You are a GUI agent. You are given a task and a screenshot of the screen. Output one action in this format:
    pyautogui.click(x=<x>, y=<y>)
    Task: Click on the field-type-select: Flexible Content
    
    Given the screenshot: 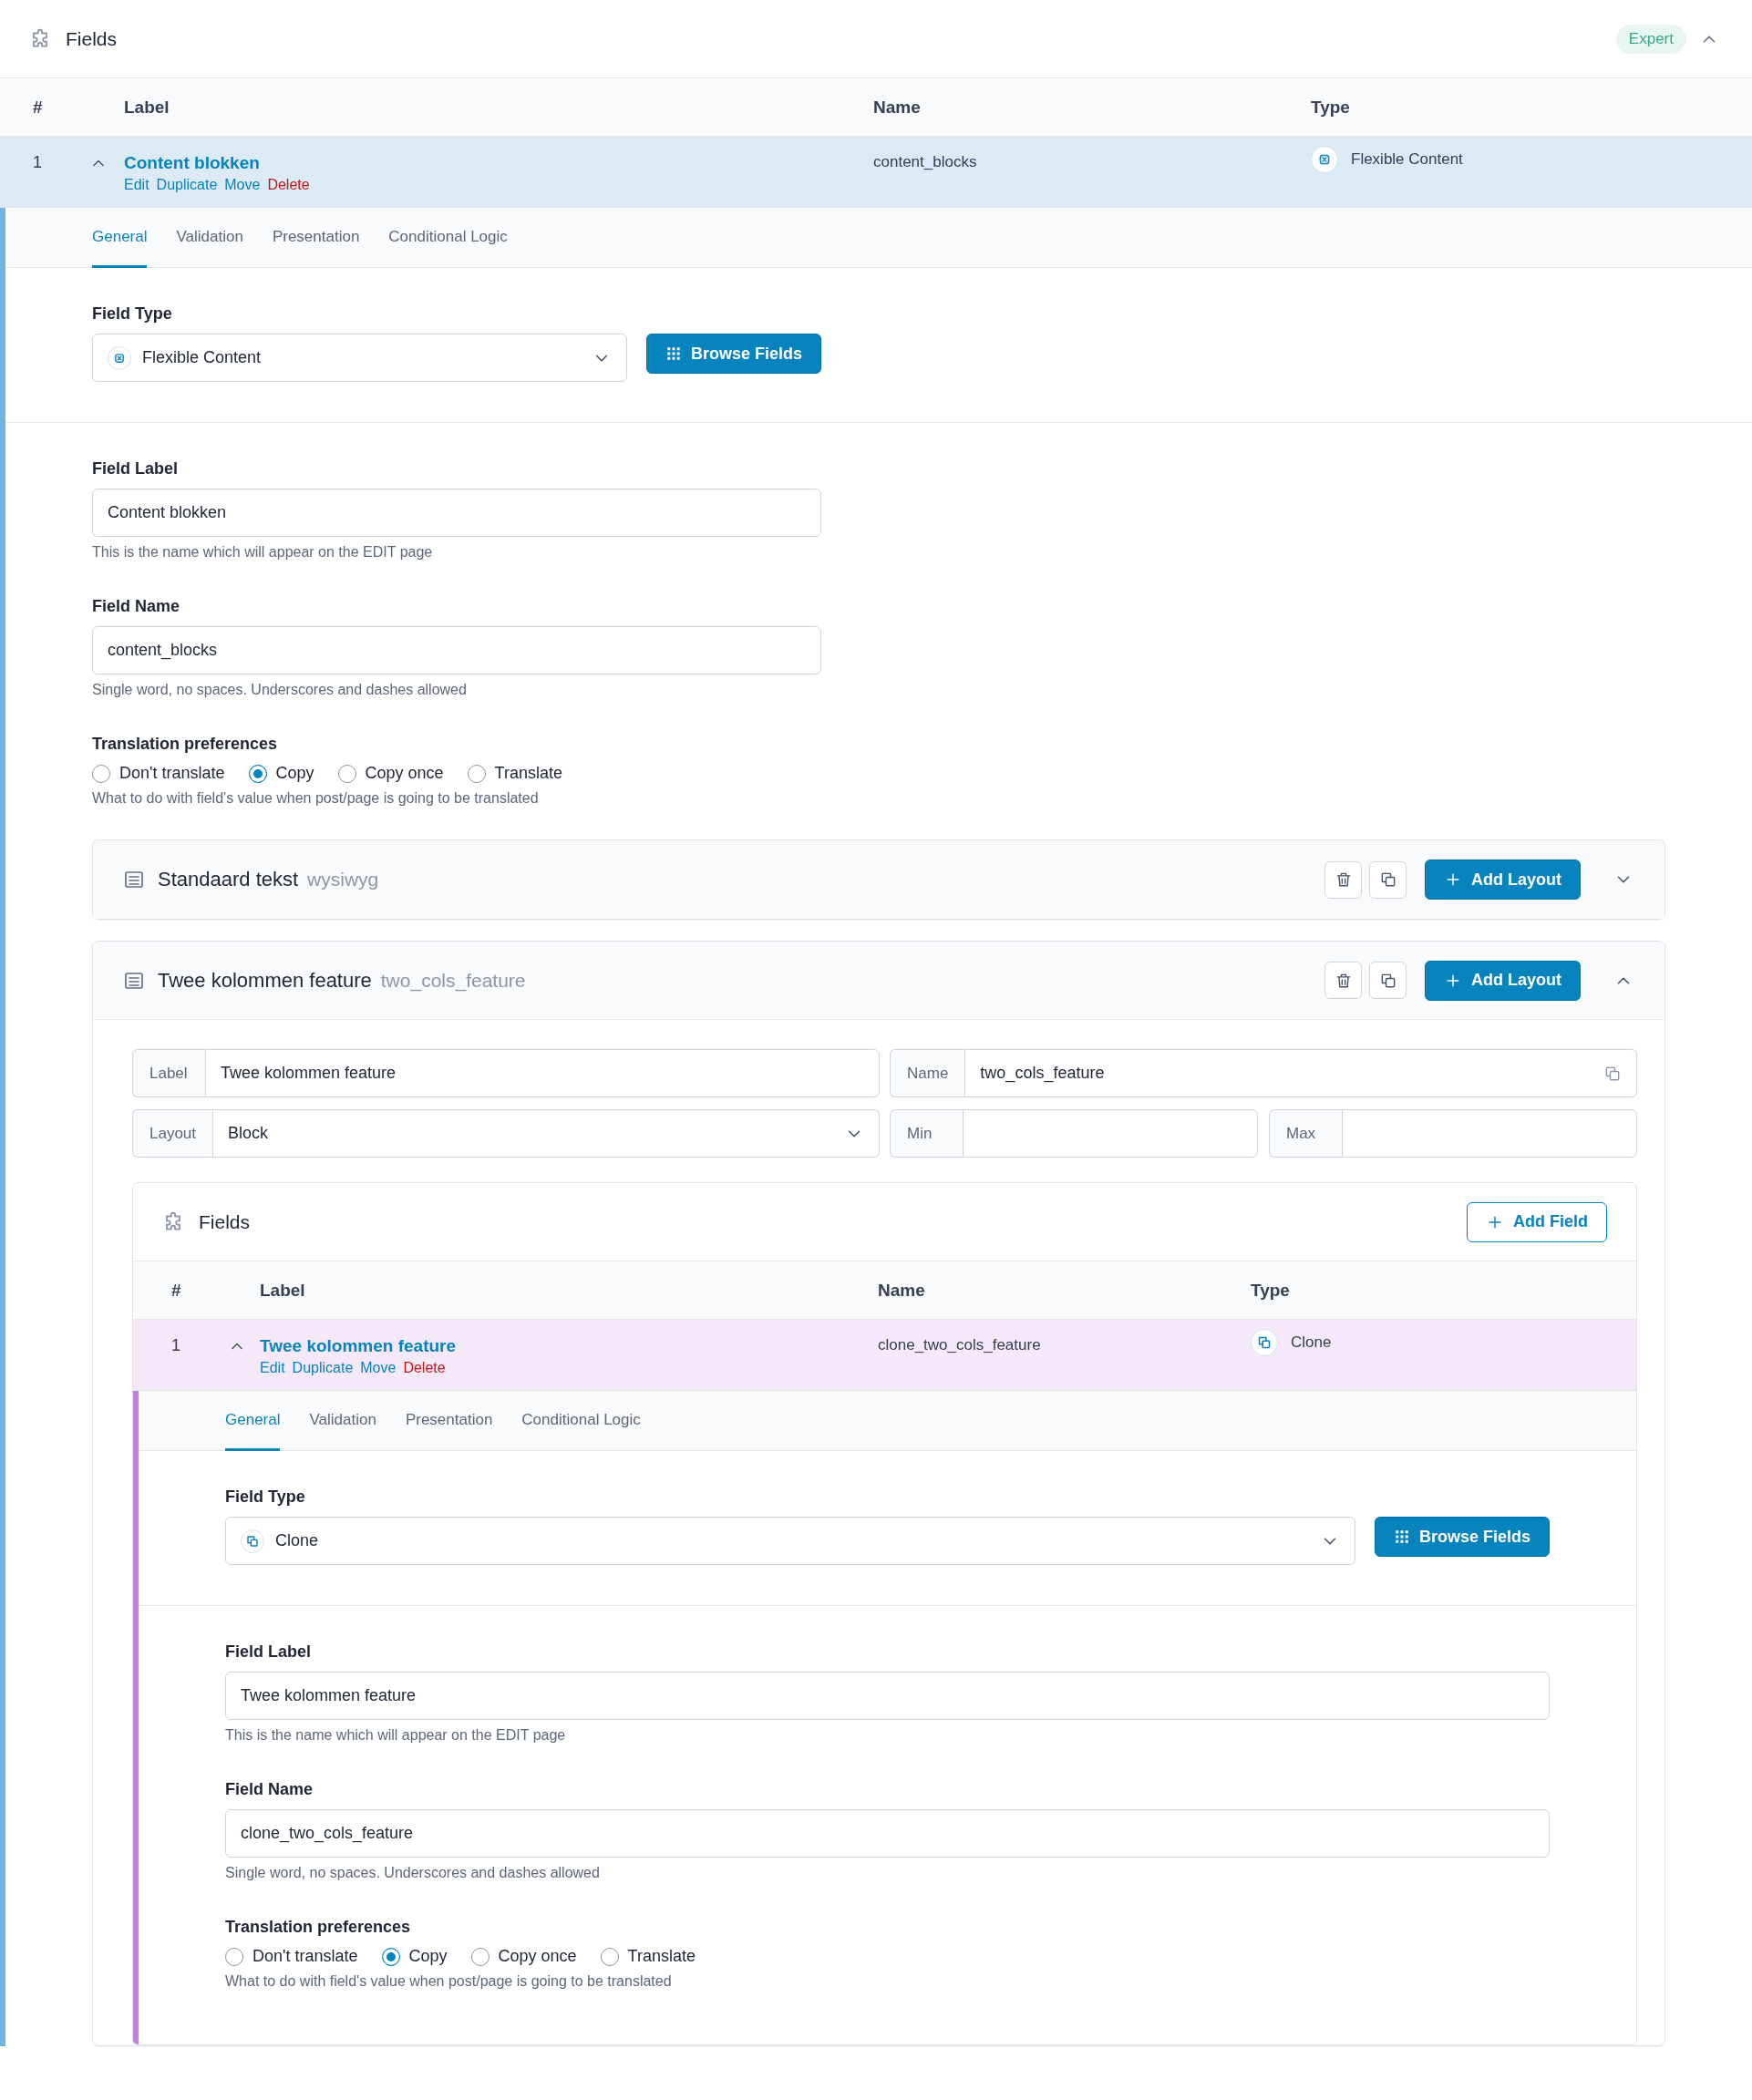 What is the action you would take?
    pyautogui.click(x=359, y=358)
    